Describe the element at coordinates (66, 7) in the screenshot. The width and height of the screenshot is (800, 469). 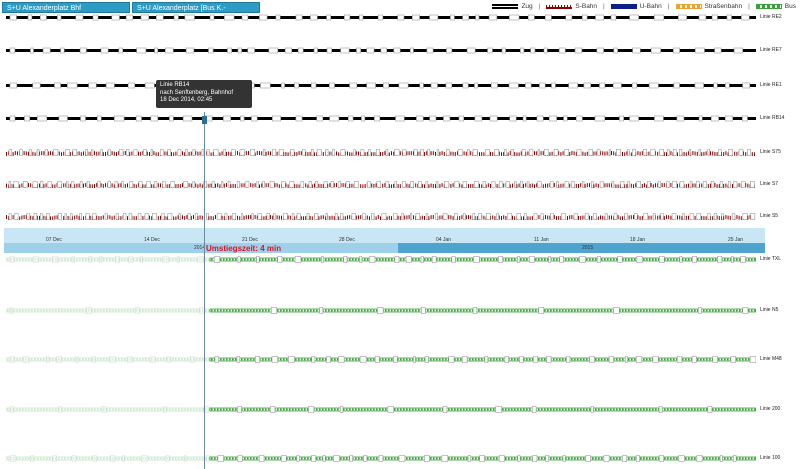
I see `tab-alexanderplatz-bhf: S+U Alexanderplatz Bhf` at that location.